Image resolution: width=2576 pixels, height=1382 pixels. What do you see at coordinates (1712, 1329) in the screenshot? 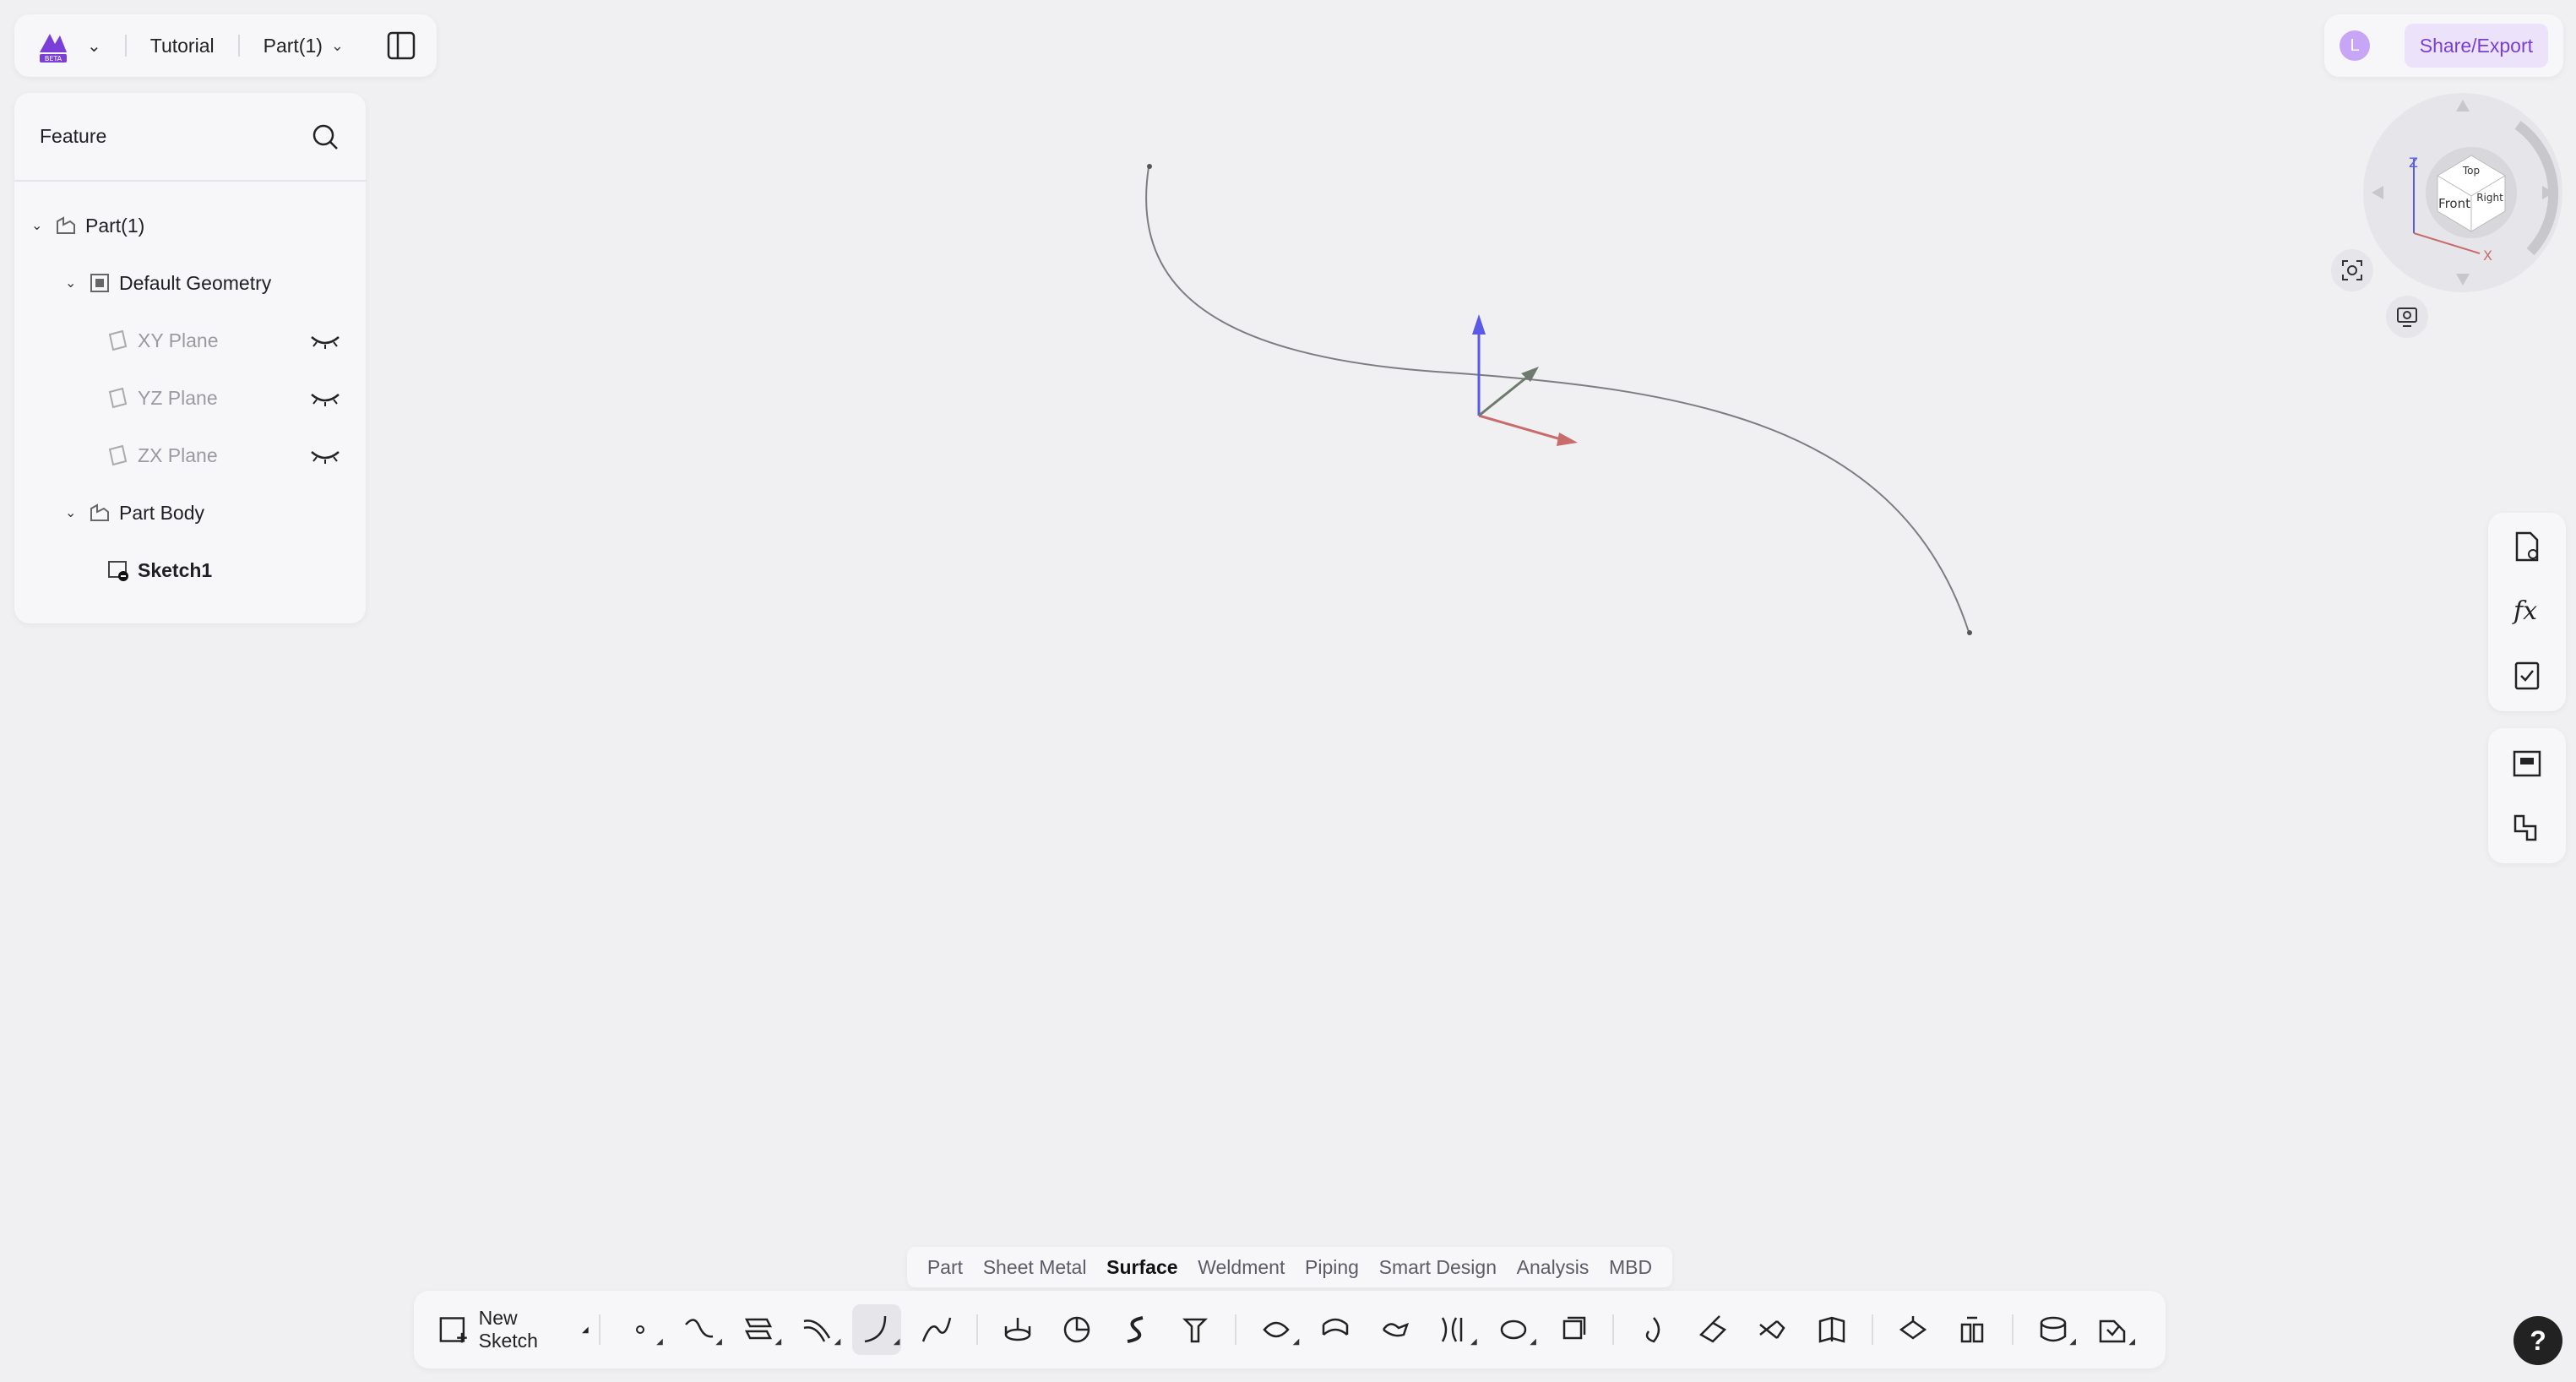
I see `split-surface-tool` at bounding box center [1712, 1329].